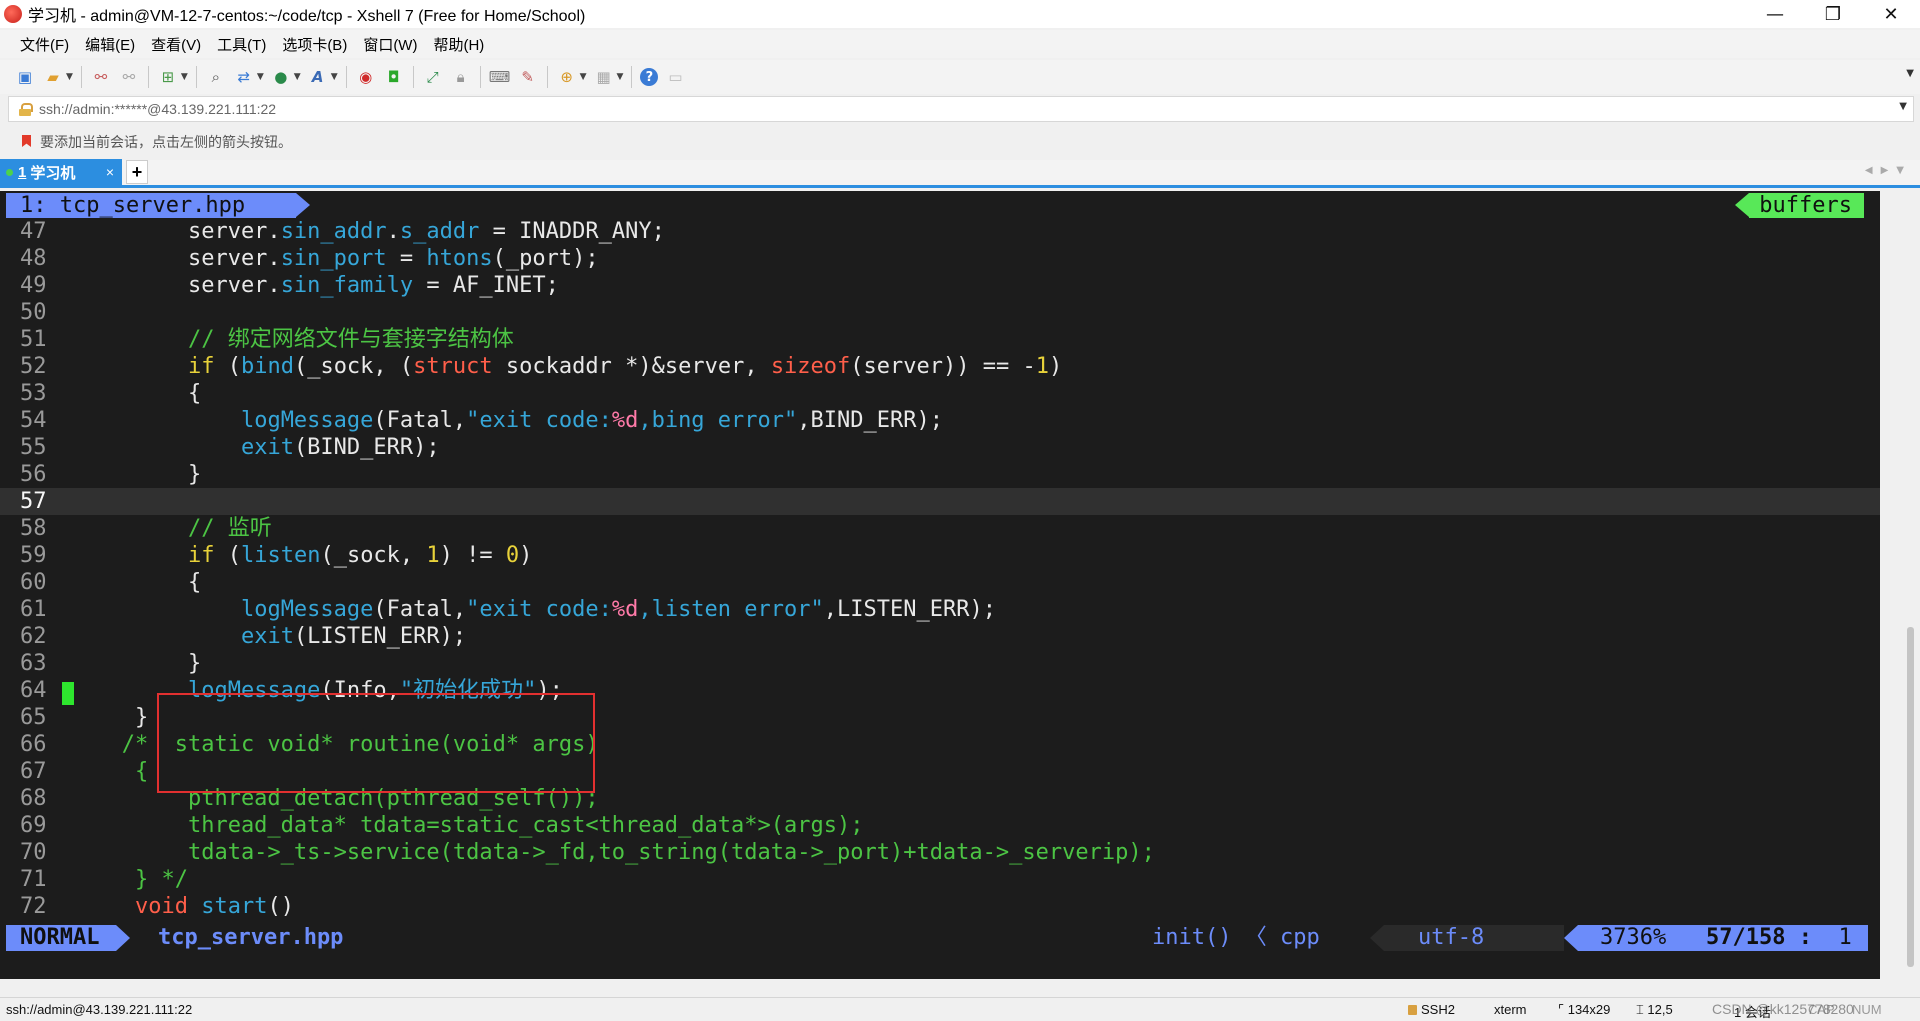 This screenshot has height=1021, width=1920. What do you see at coordinates (353, 366) in the screenshot?
I see `code-token: (_sock, (` at bounding box center [353, 366].